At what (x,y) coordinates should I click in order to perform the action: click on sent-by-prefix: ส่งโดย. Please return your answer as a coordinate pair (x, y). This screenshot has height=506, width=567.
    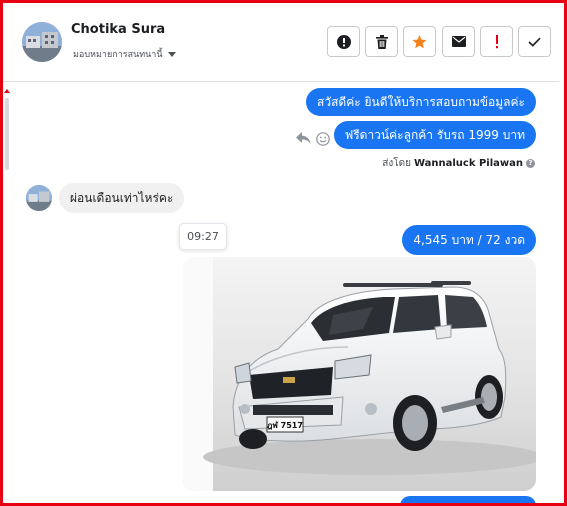
    Looking at the image, I should click on (396, 163).